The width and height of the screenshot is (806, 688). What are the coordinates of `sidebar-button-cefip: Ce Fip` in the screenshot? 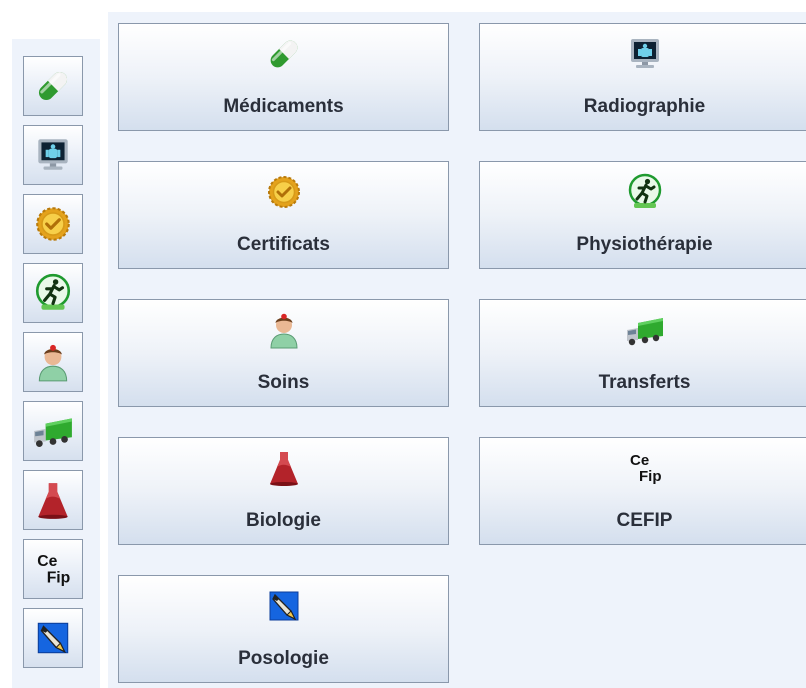 It's located at (53, 569).